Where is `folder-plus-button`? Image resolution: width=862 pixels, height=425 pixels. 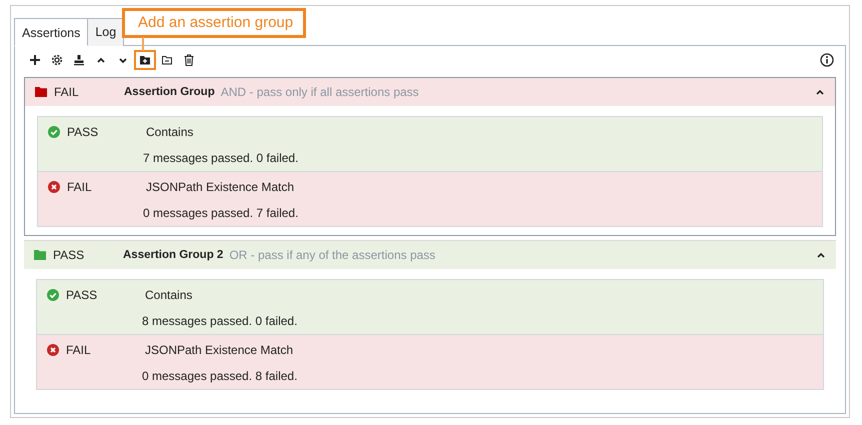
folder-plus-button is located at coordinates (145, 60).